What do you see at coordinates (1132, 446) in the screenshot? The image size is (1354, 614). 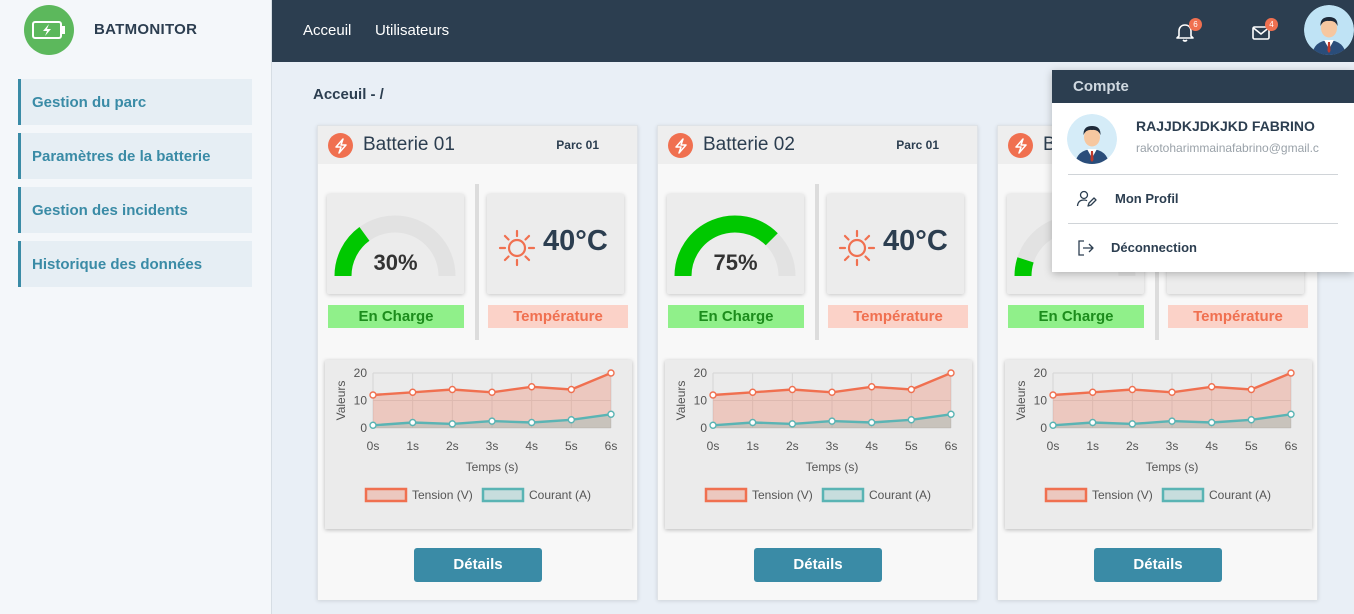 I see `x-tick-label: 2s` at bounding box center [1132, 446].